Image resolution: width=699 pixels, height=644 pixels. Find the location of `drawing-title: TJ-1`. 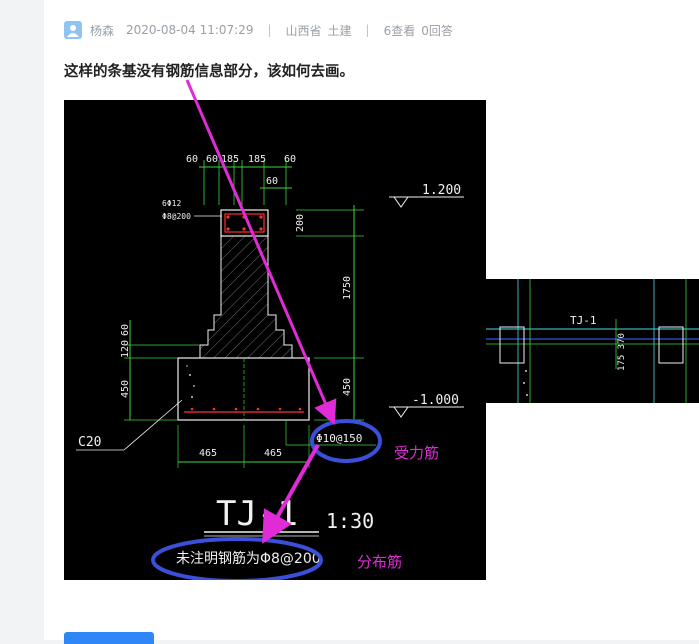

drawing-title: TJ-1 is located at coordinates (257, 514).